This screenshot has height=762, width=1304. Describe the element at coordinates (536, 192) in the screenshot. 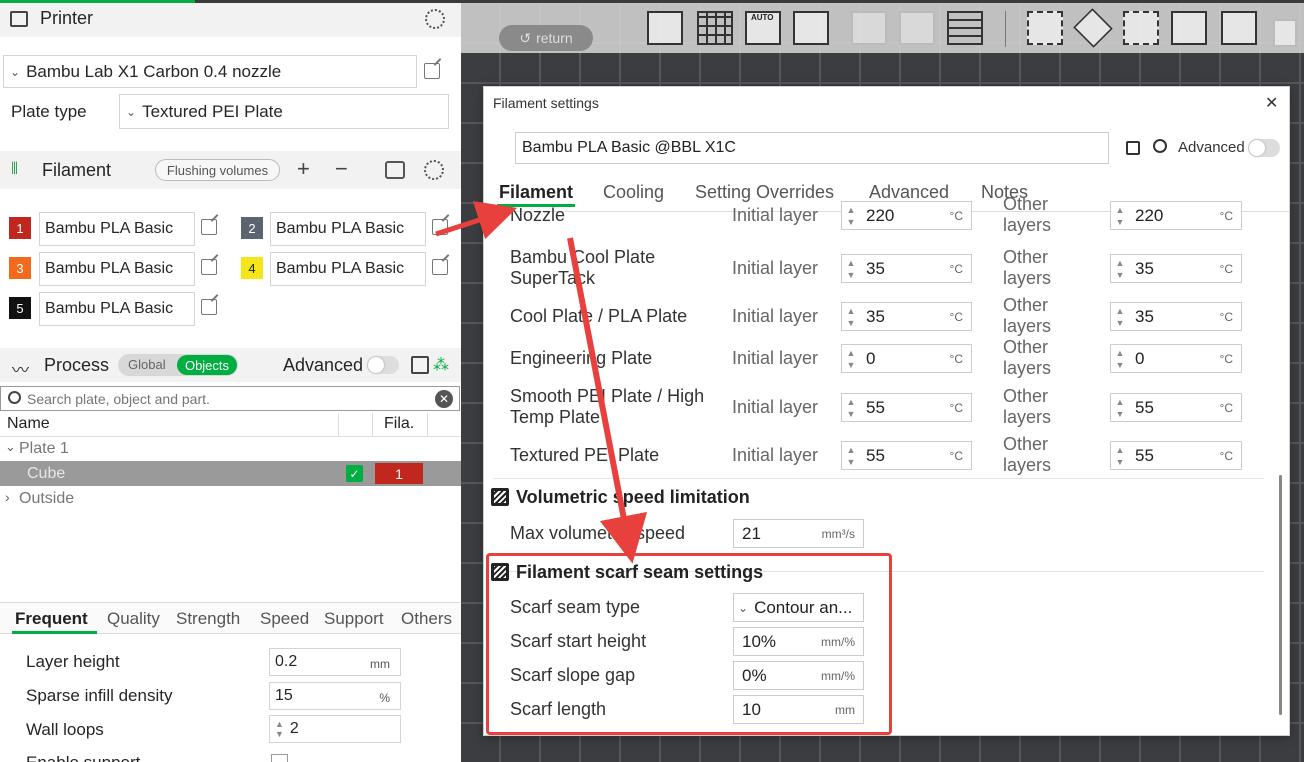

I see `tab-filament: Filament` at that location.